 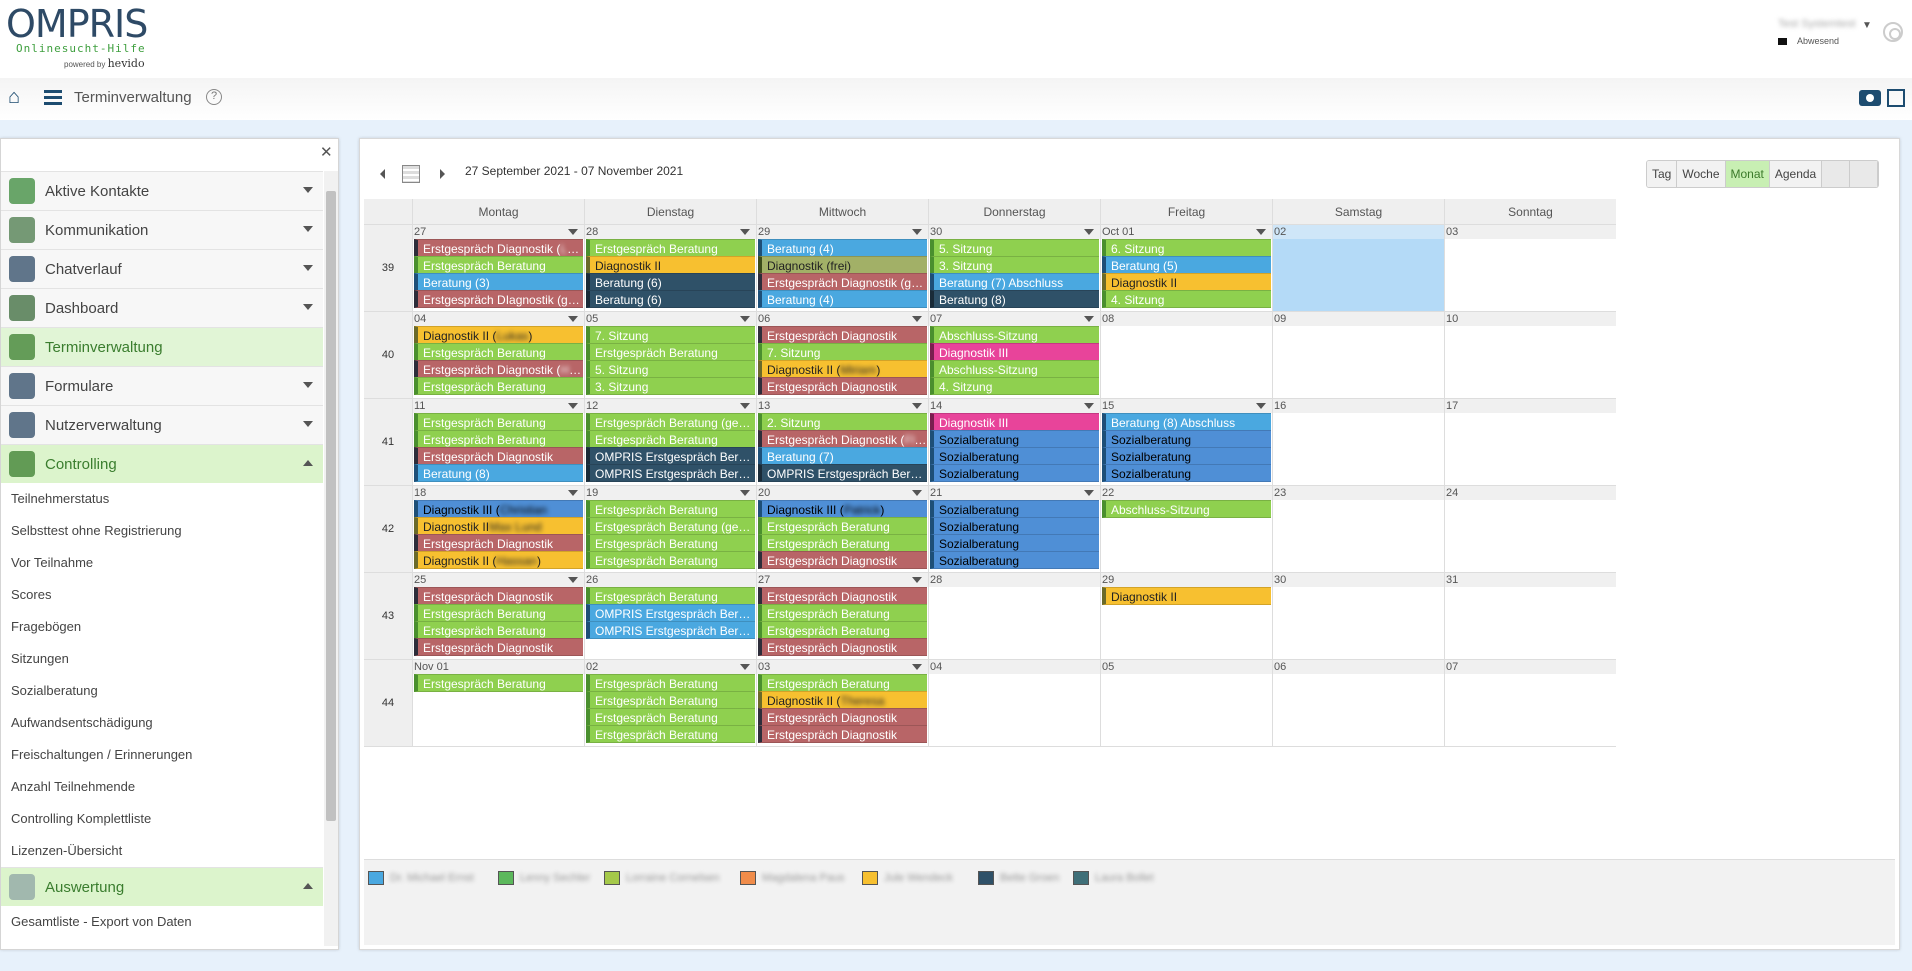 What do you see at coordinates (162, 755) in the screenshot?
I see `sidebar-subitem: Freischaltungen / Erinnerungen` at bounding box center [162, 755].